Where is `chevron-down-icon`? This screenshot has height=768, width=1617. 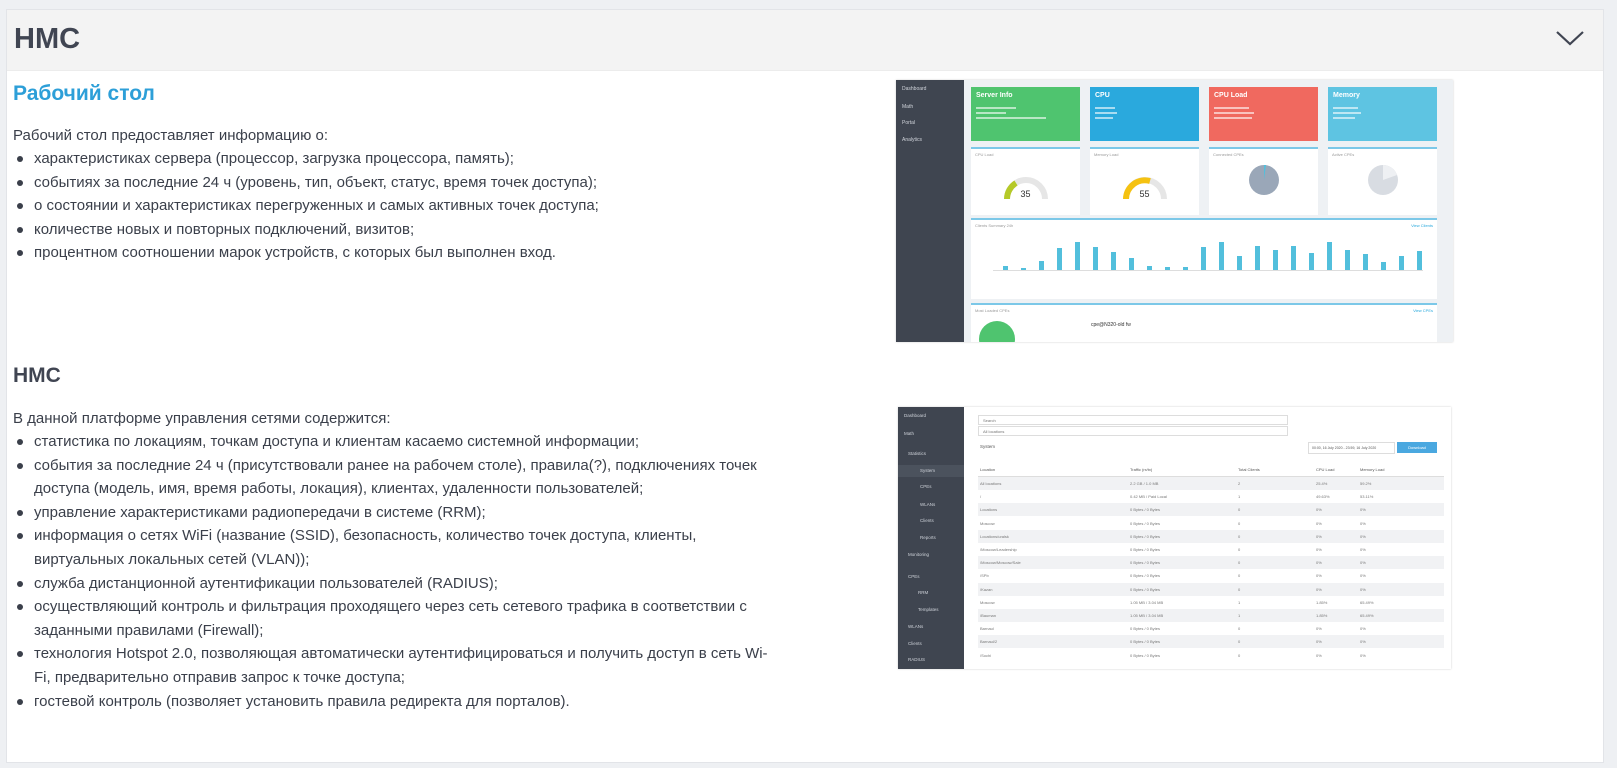
chevron-down-icon is located at coordinates (1570, 38).